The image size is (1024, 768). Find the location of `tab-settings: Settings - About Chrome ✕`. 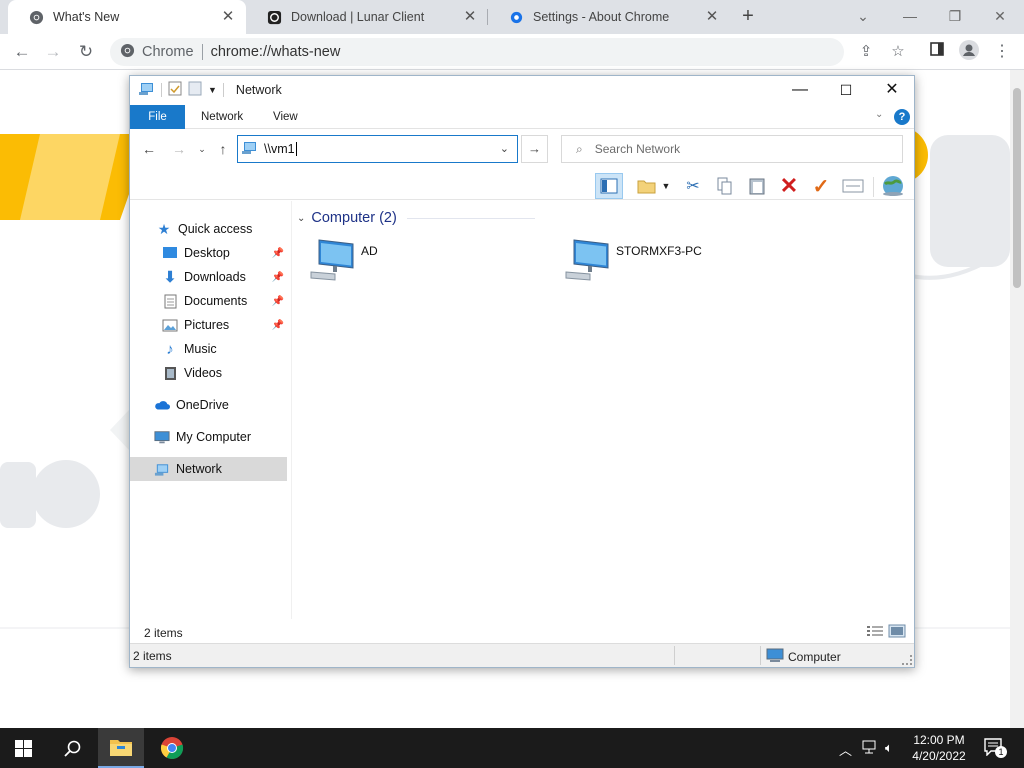

tab-settings: Settings - About Chrome ✕ is located at coordinates (609, 17).